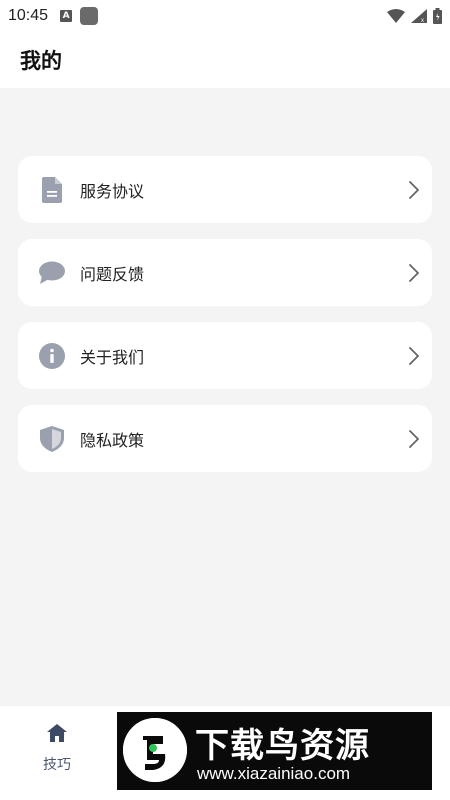  Describe the element at coordinates (41, 61) in the screenshot. I see `page-title: 我的` at that location.